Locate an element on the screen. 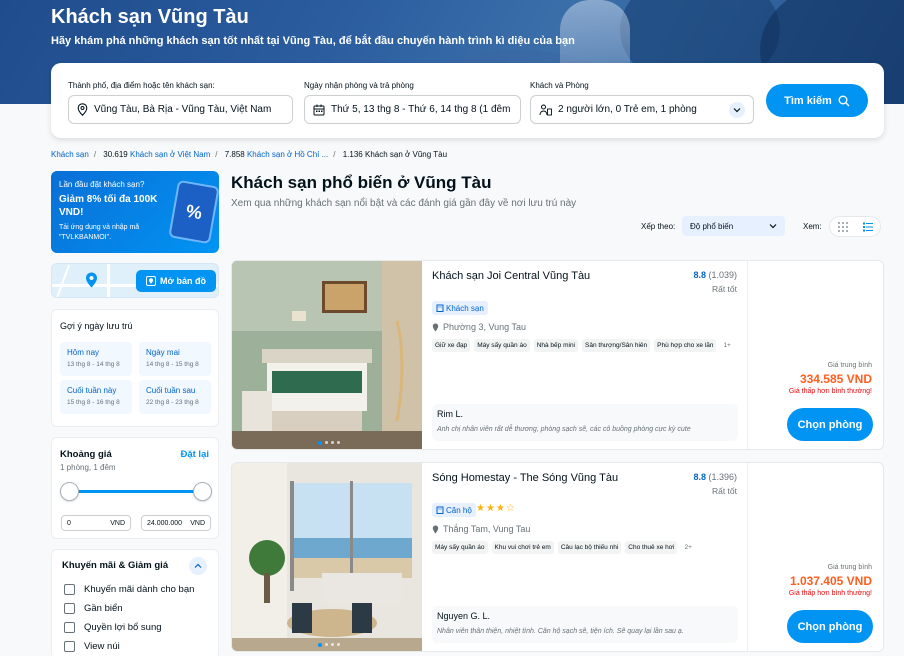 This screenshot has height=656, width=904. hotel-score: 8.8 (1.039) is located at coordinates (715, 275).